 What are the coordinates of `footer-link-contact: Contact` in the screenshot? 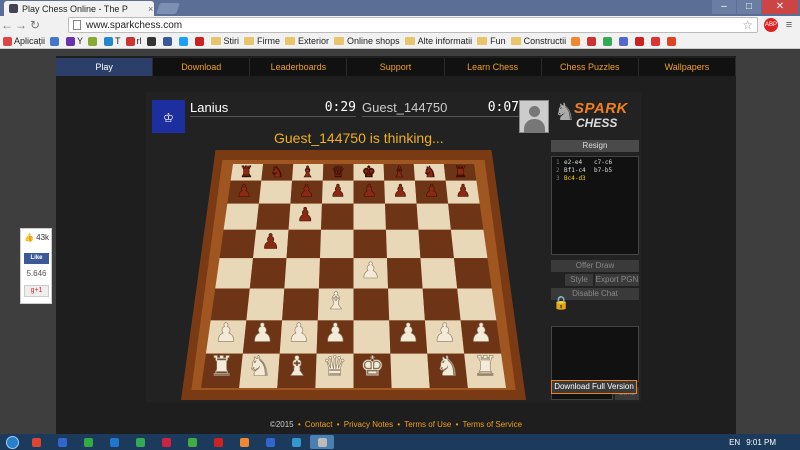 It's located at (319, 424).